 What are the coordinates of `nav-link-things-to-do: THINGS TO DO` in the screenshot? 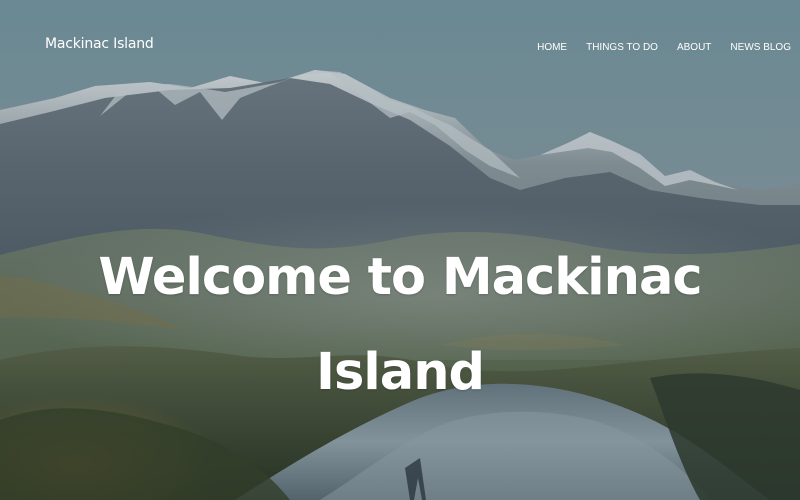 It's located at (622, 47).